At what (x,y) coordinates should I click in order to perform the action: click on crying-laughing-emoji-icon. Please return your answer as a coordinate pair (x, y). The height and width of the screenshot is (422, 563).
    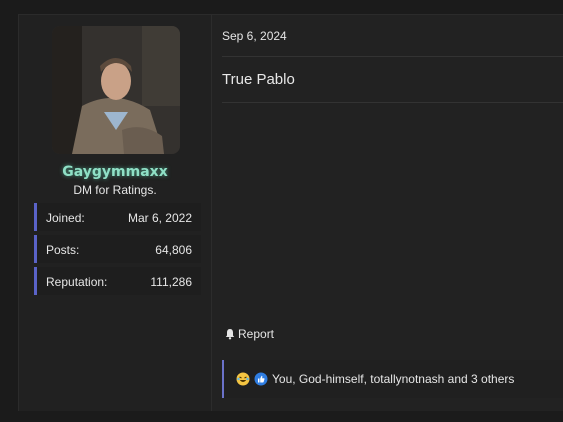
    Looking at the image, I should click on (243, 379).